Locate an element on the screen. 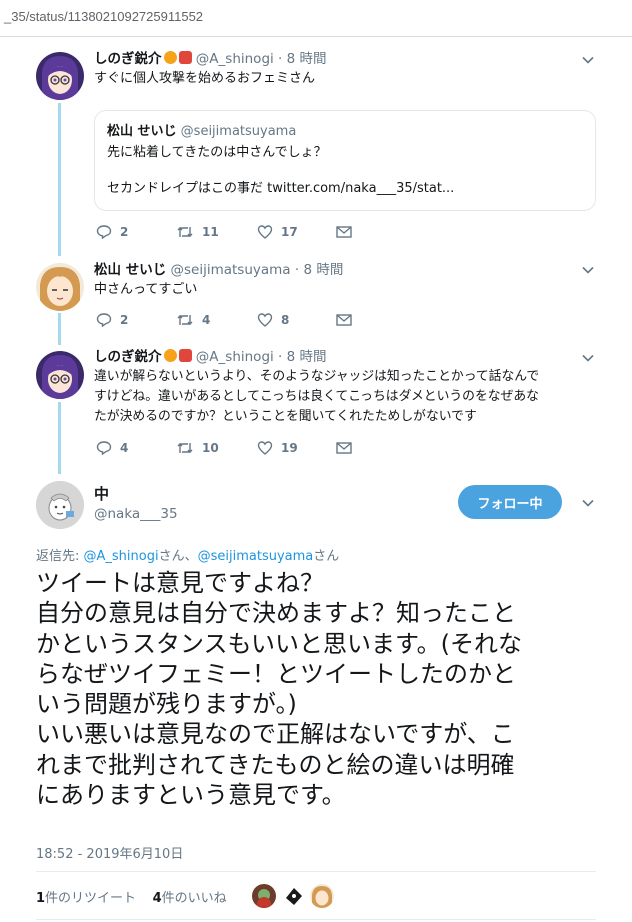  retweet-button: 11 is located at coordinates (197, 232).